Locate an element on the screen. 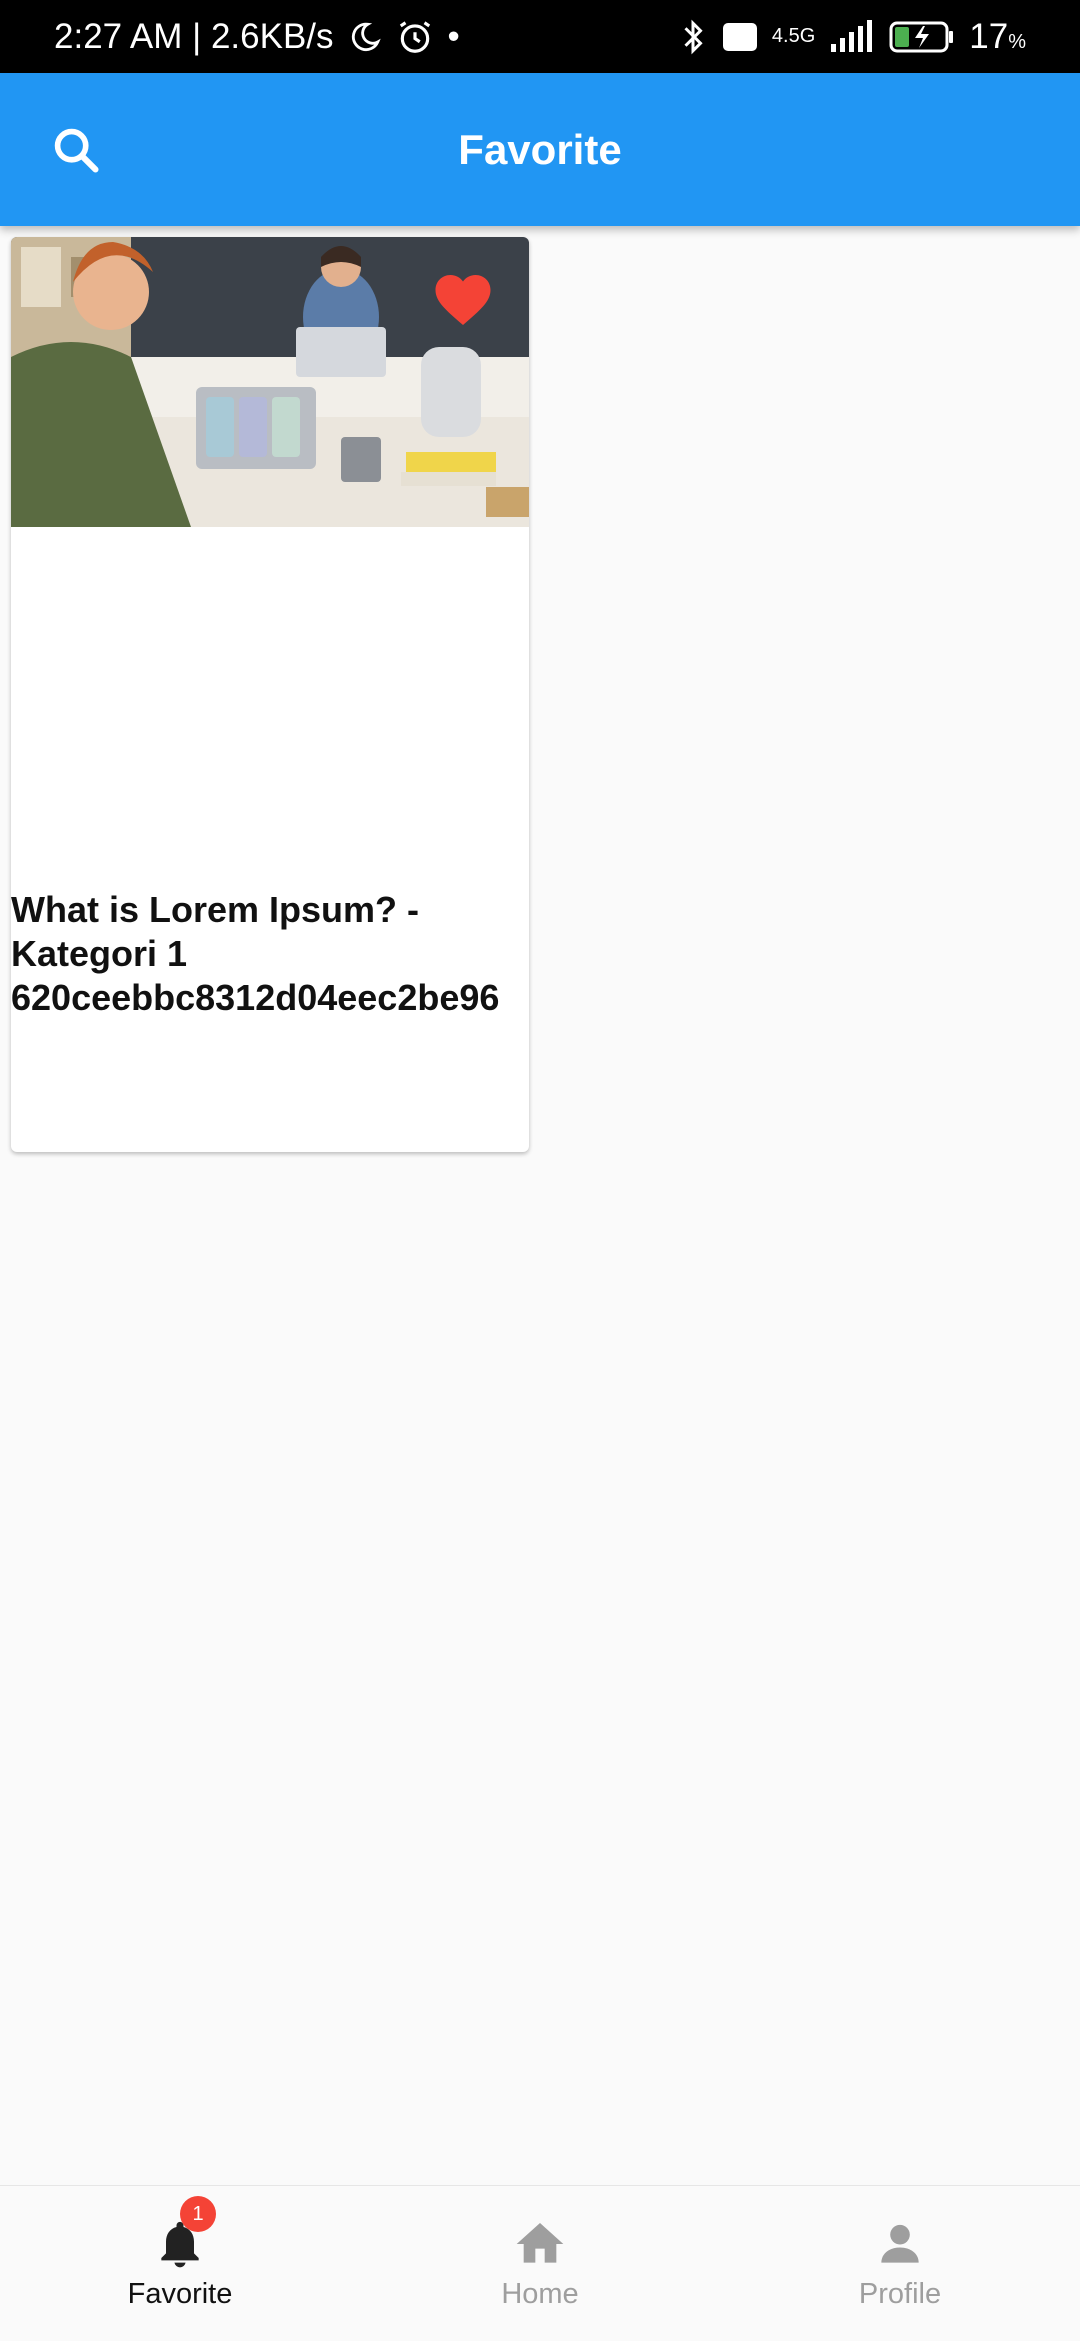  search-icon is located at coordinates (76, 150).